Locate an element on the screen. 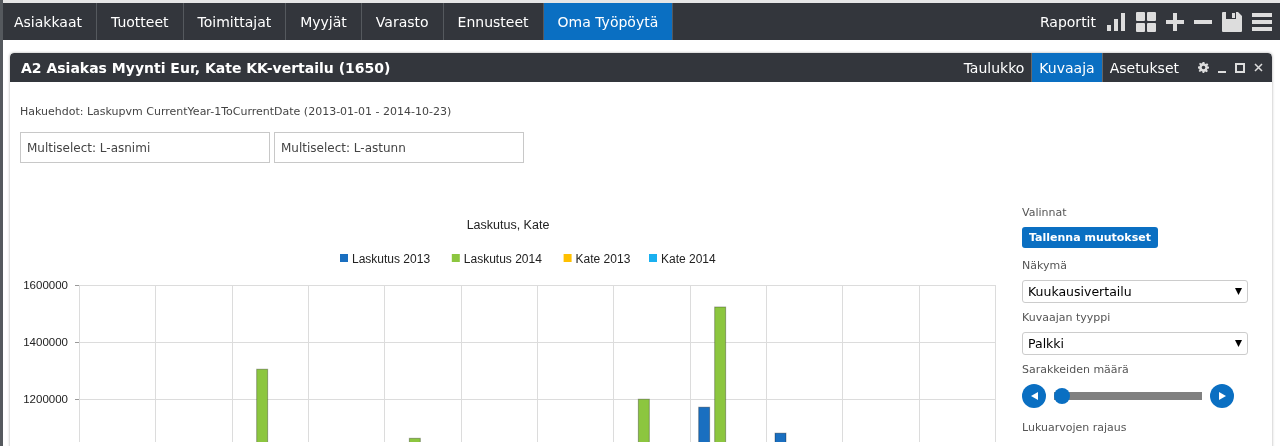 The width and height of the screenshot is (1280, 446). save-changes-button: Tallenna muutokset is located at coordinates (1090, 237).